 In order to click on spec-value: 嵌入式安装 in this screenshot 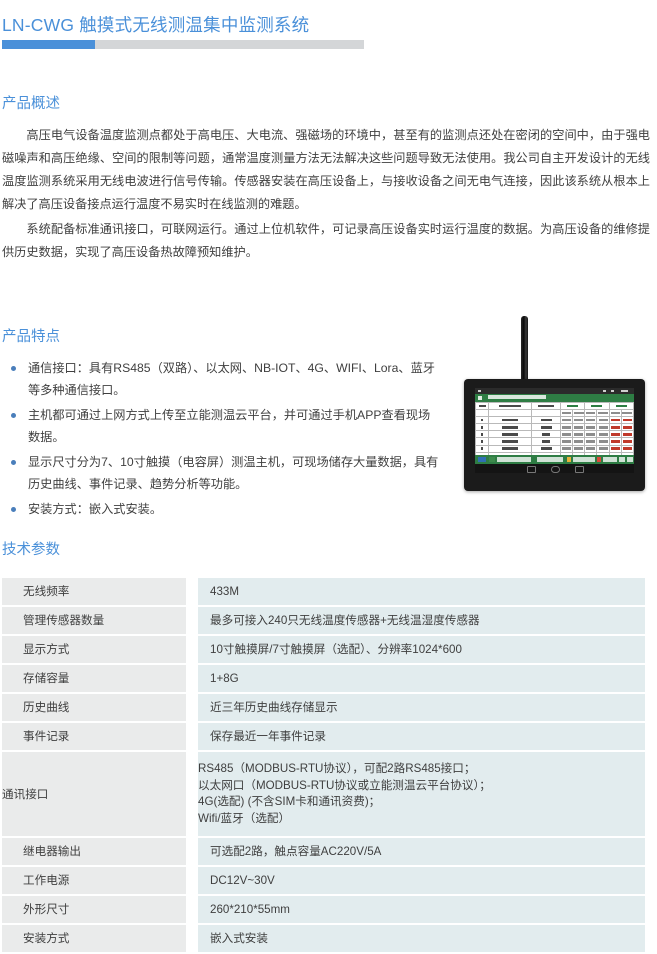, I will do `click(415, 939)`.